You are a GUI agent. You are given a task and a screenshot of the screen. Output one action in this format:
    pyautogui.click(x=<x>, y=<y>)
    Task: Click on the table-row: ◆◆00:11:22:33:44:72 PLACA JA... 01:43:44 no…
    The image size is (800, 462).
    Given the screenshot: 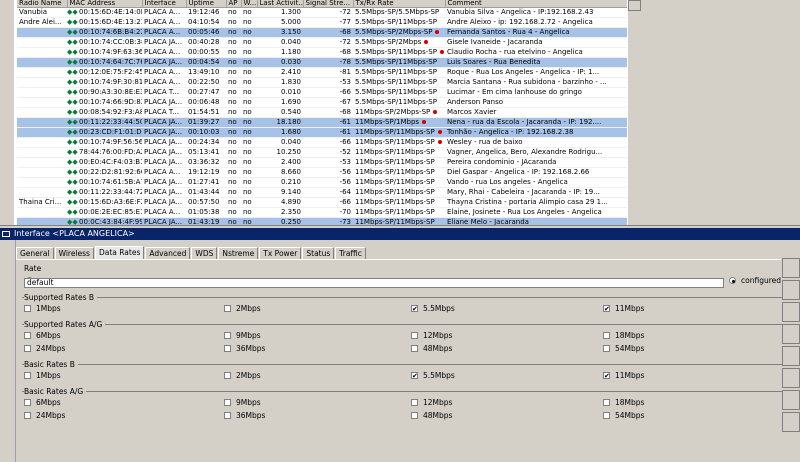 What is the action you would take?
    pyautogui.click(x=322, y=192)
    